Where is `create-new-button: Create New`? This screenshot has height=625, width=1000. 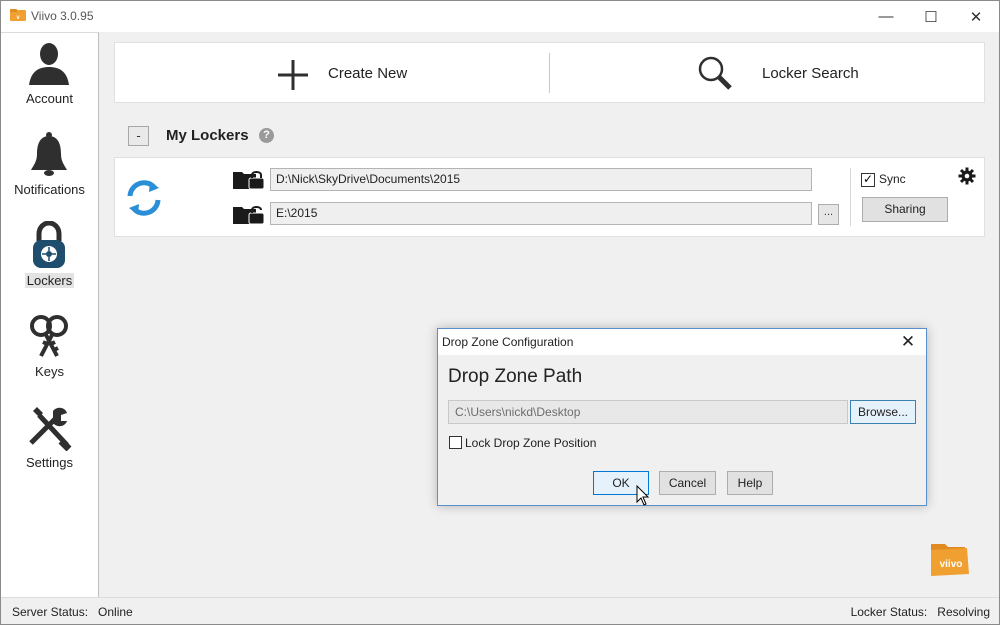
create-new-button: Create New is located at coordinates (332, 73).